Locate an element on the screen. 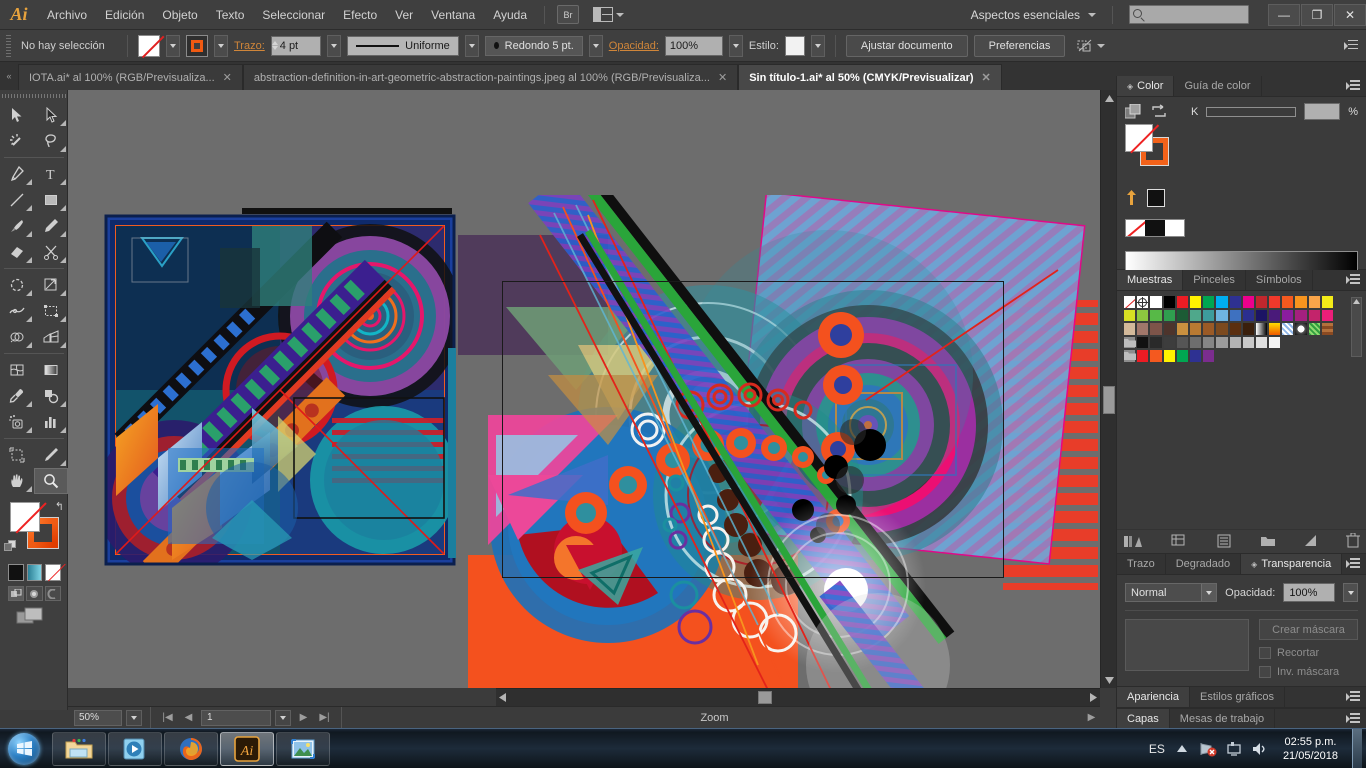 The image size is (1366, 768). tab-color: ◈ Color is located at coordinates (1146, 86).